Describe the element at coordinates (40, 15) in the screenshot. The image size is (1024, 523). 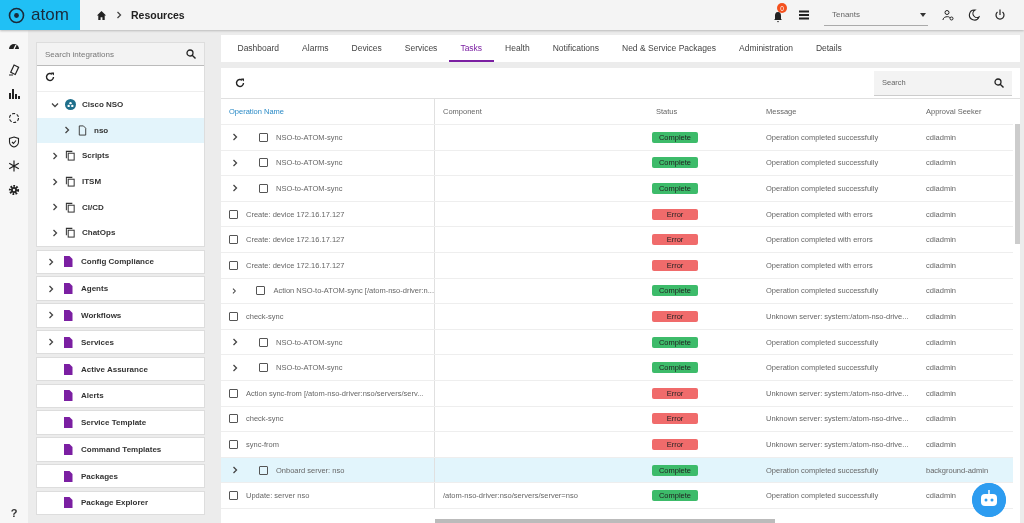
I see `logo: atom` at that location.